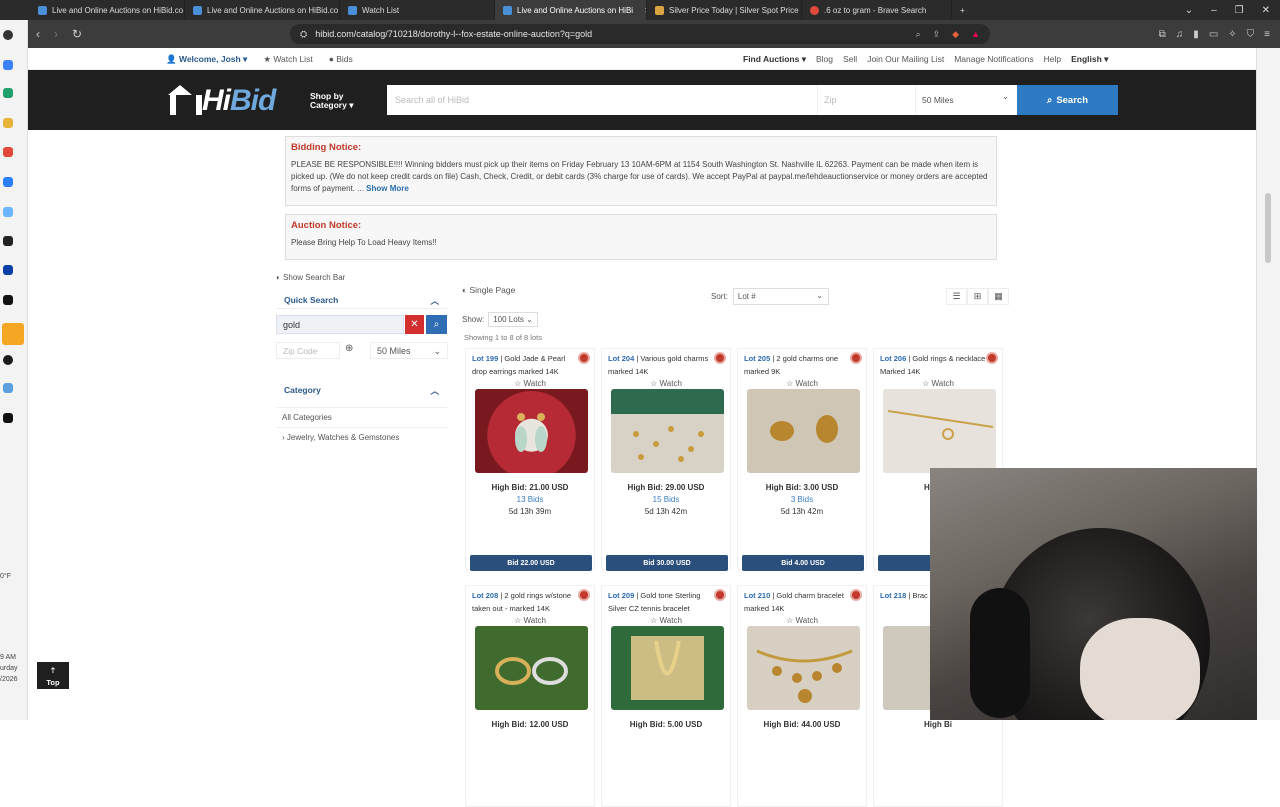 The width and height of the screenshot is (1280, 807). I want to click on help-link: Help, so click(1052, 59).